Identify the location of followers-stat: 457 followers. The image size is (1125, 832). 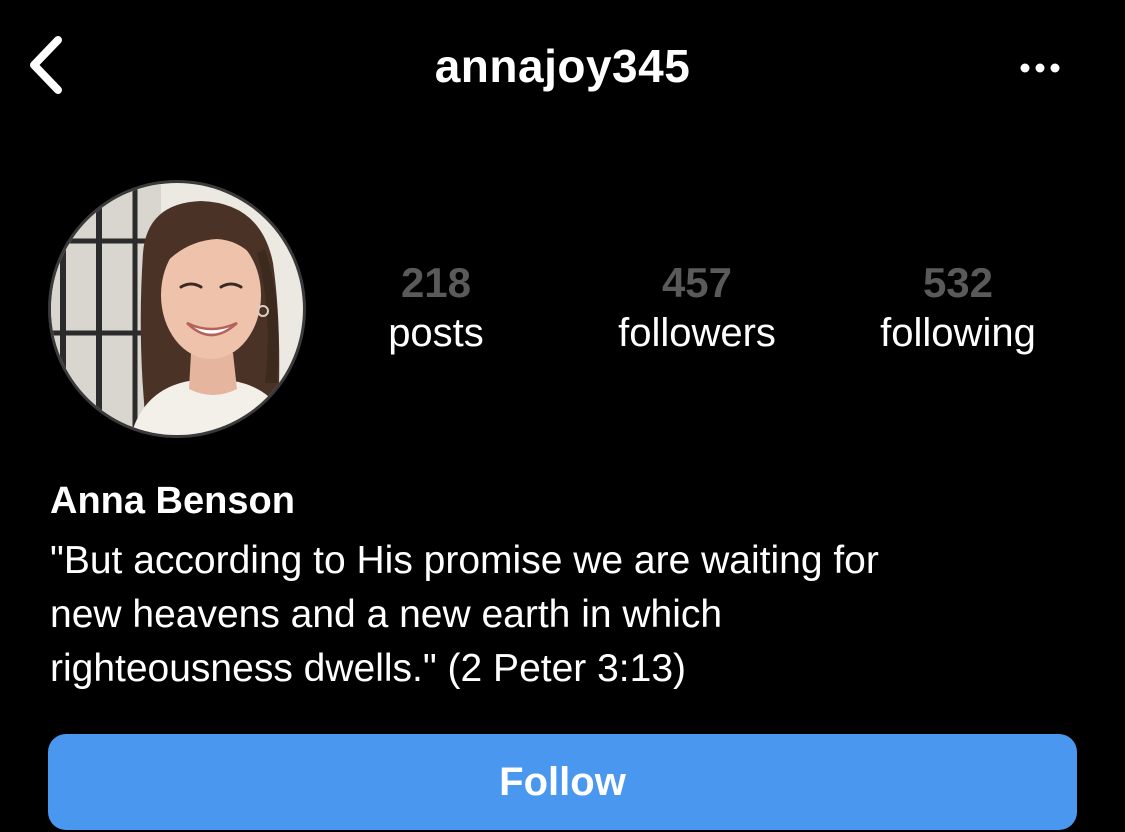
(697, 308).